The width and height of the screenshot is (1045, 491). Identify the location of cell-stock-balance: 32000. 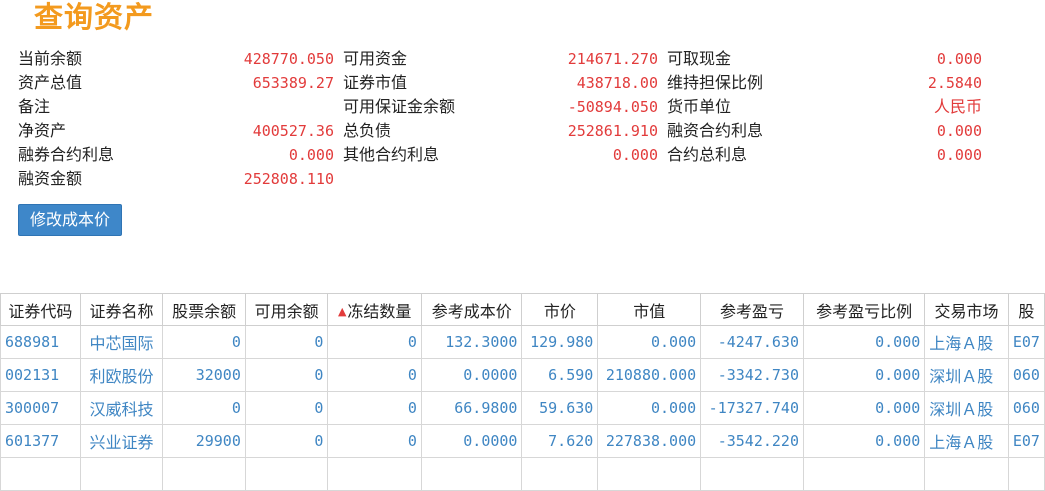
(204, 375).